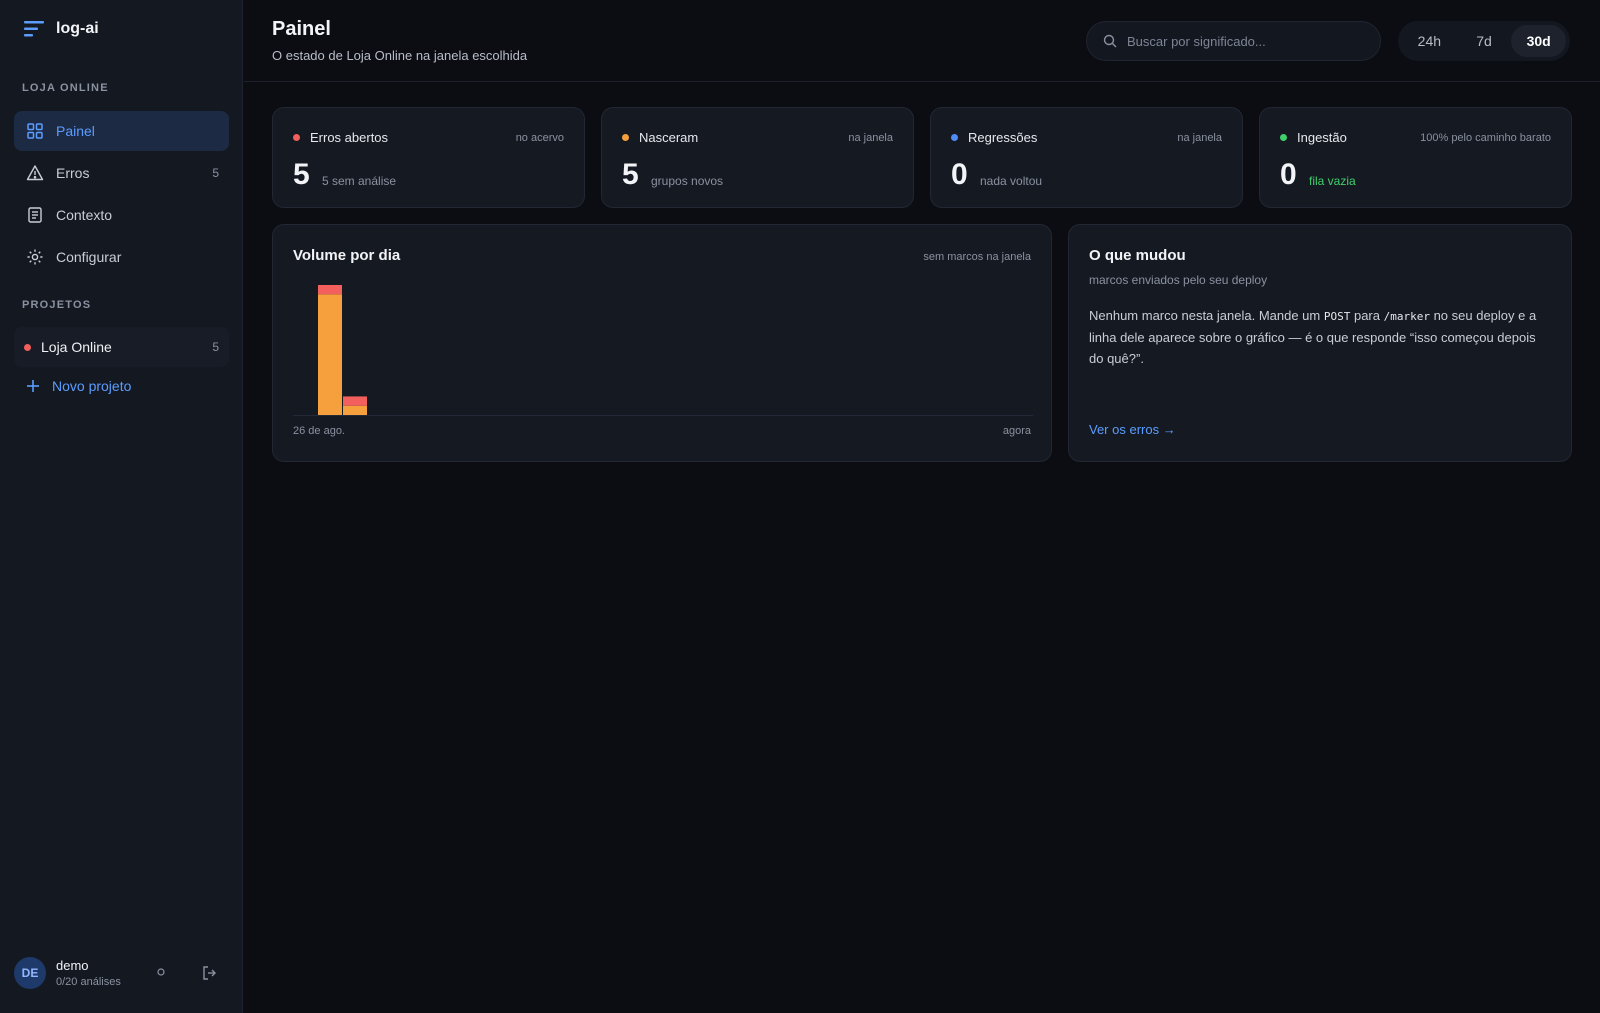 The height and width of the screenshot is (1013, 1600). Describe the element at coordinates (687, 181) in the screenshot. I see `stat-sub: grupos novos` at that location.